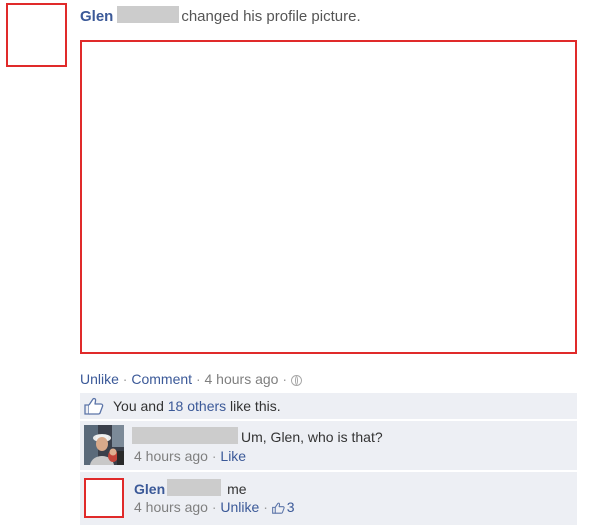 This screenshot has width=608, height=526. What do you see at coordinates (36, 35) in the screenshot?
I see `poster-avatar` at bounding box center [36, 35].